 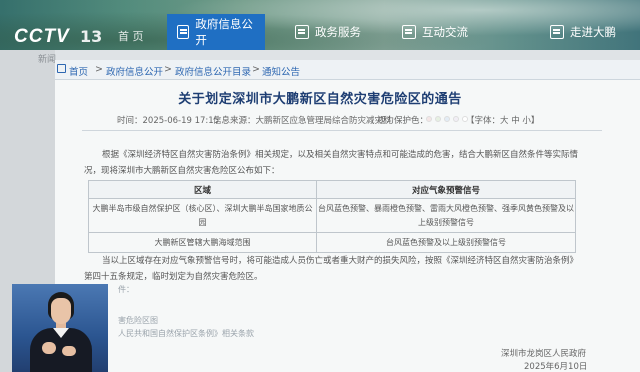 I want to click on nav-home: 首 页, so click(x=131, y=36).